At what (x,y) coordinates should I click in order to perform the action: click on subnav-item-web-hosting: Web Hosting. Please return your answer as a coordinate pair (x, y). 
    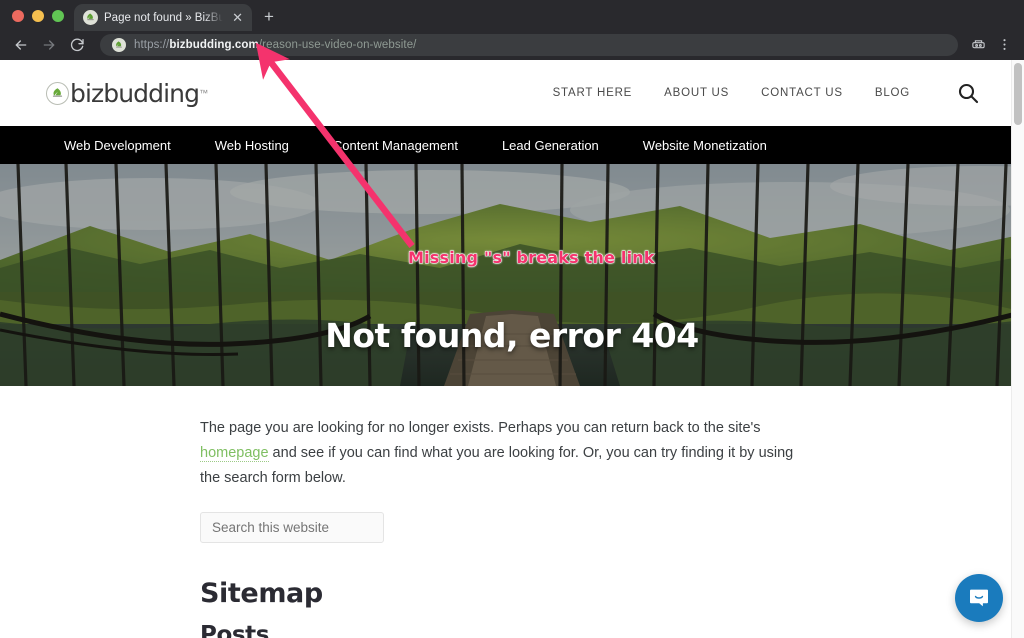
    Looking at the image, I should click on (252, 145).